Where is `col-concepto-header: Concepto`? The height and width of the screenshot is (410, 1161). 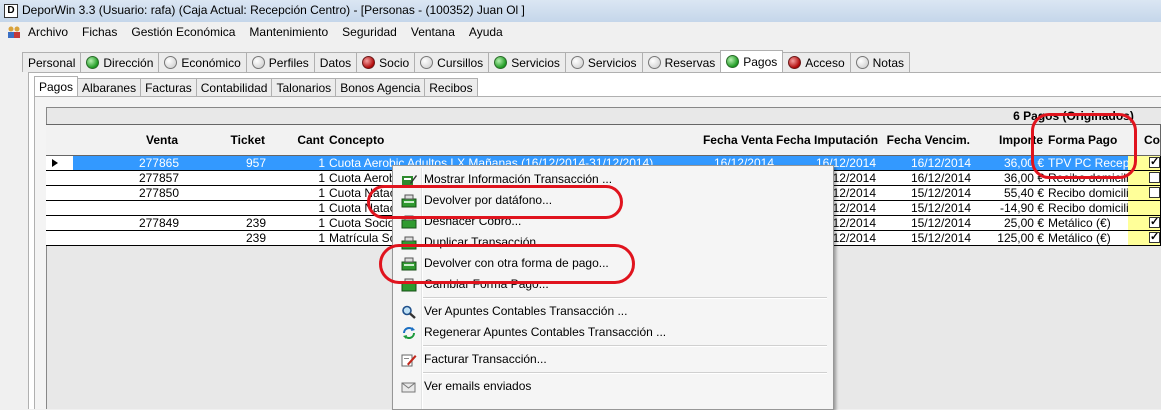 col-concepto-header: Concepto is located at coordinates (512, 140).